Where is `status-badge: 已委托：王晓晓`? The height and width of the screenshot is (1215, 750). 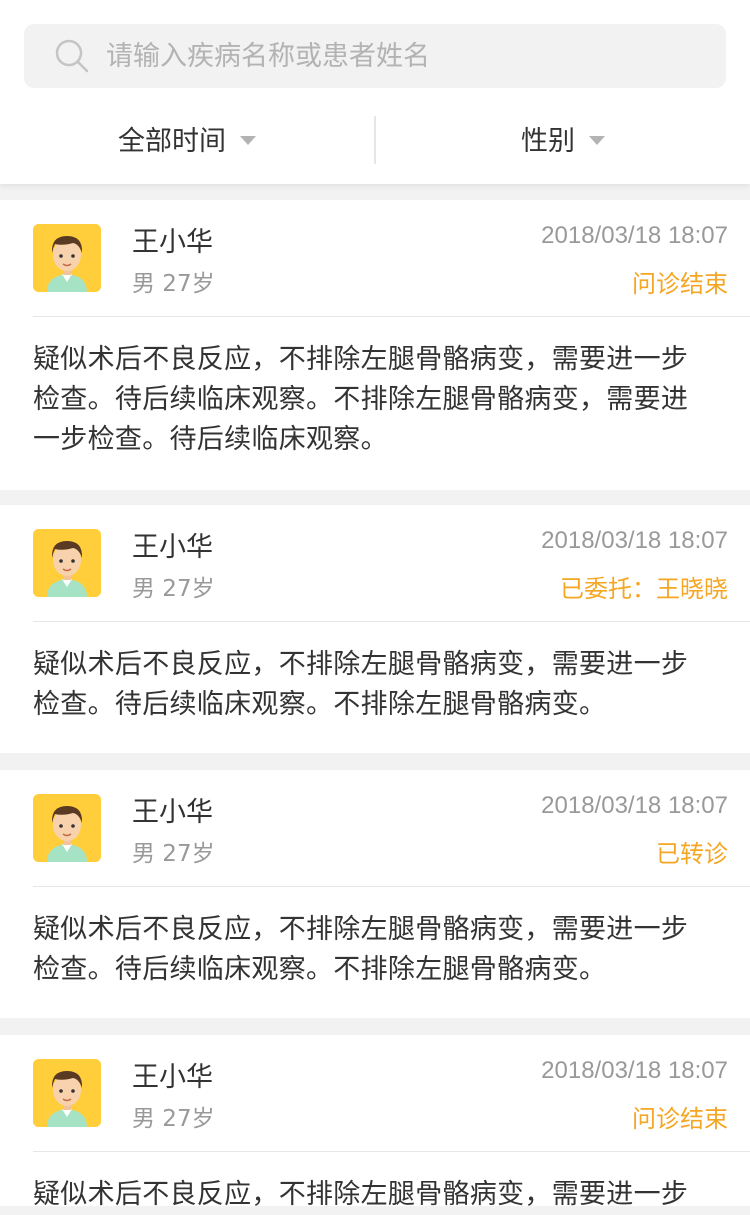
status-badge: 已委托：王晓晓 is located at coordinates (644, 589).